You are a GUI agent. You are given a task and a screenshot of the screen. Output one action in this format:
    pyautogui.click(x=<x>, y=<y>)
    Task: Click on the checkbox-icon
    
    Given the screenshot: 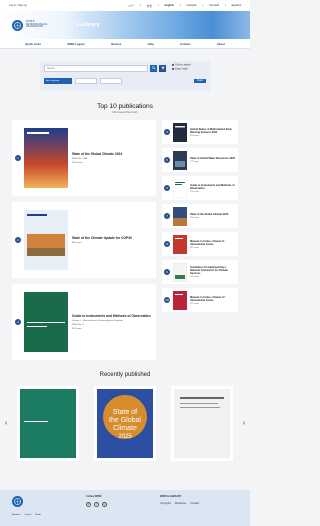 What is the action you would take?
    pyautogui.click(x=173, y=65)
    